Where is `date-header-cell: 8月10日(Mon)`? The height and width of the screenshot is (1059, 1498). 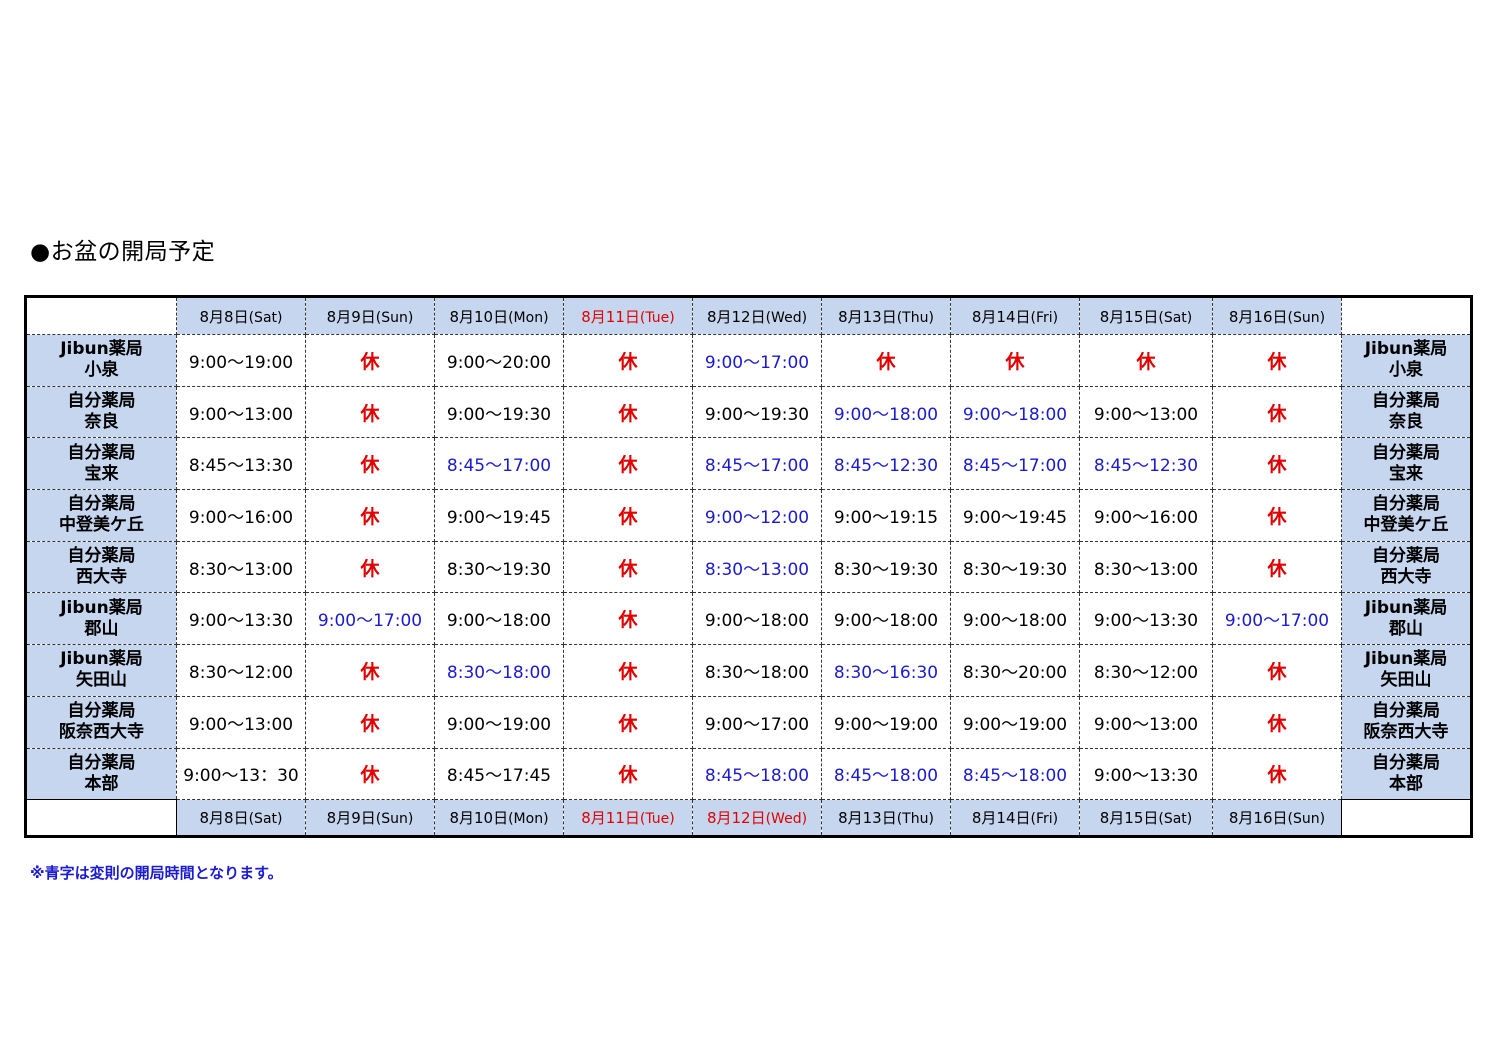
date-header-cell: 8月10日(Mon) is located at coordinates (499, 315).